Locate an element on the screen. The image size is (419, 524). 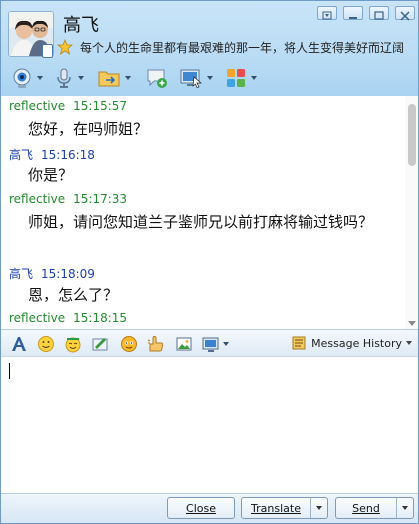
send-options-button is located at coordinates (405, 508).